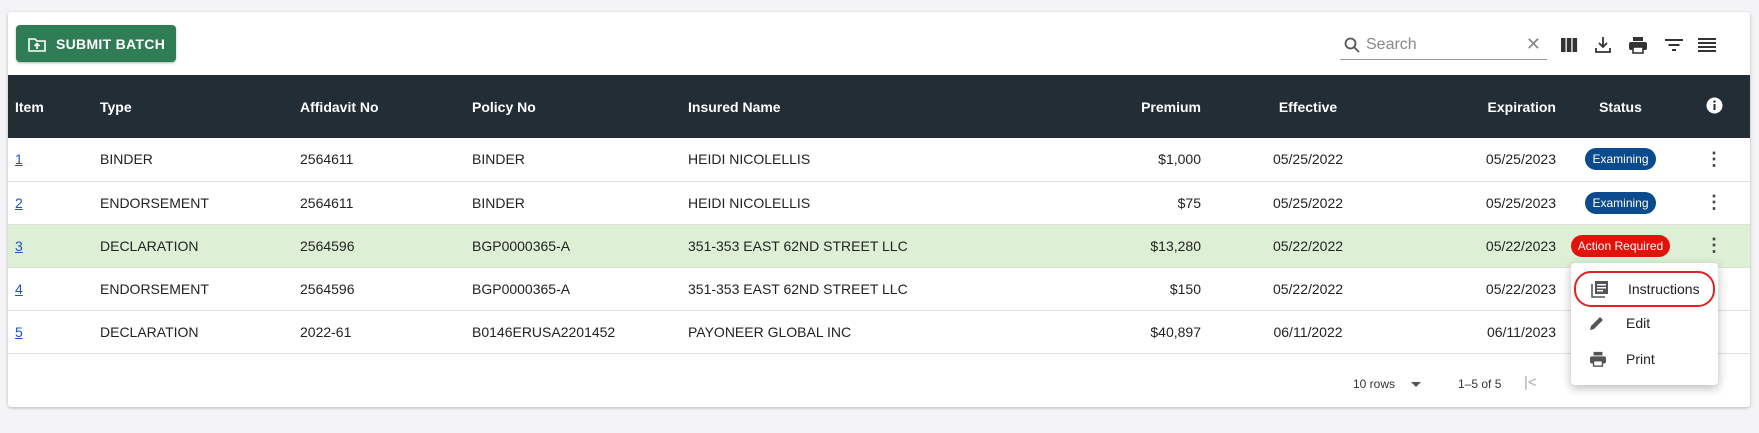 This screenshot has height=433, width=1759. I want to click on menu-item-instructions: Instructions, so click(1644, 289).